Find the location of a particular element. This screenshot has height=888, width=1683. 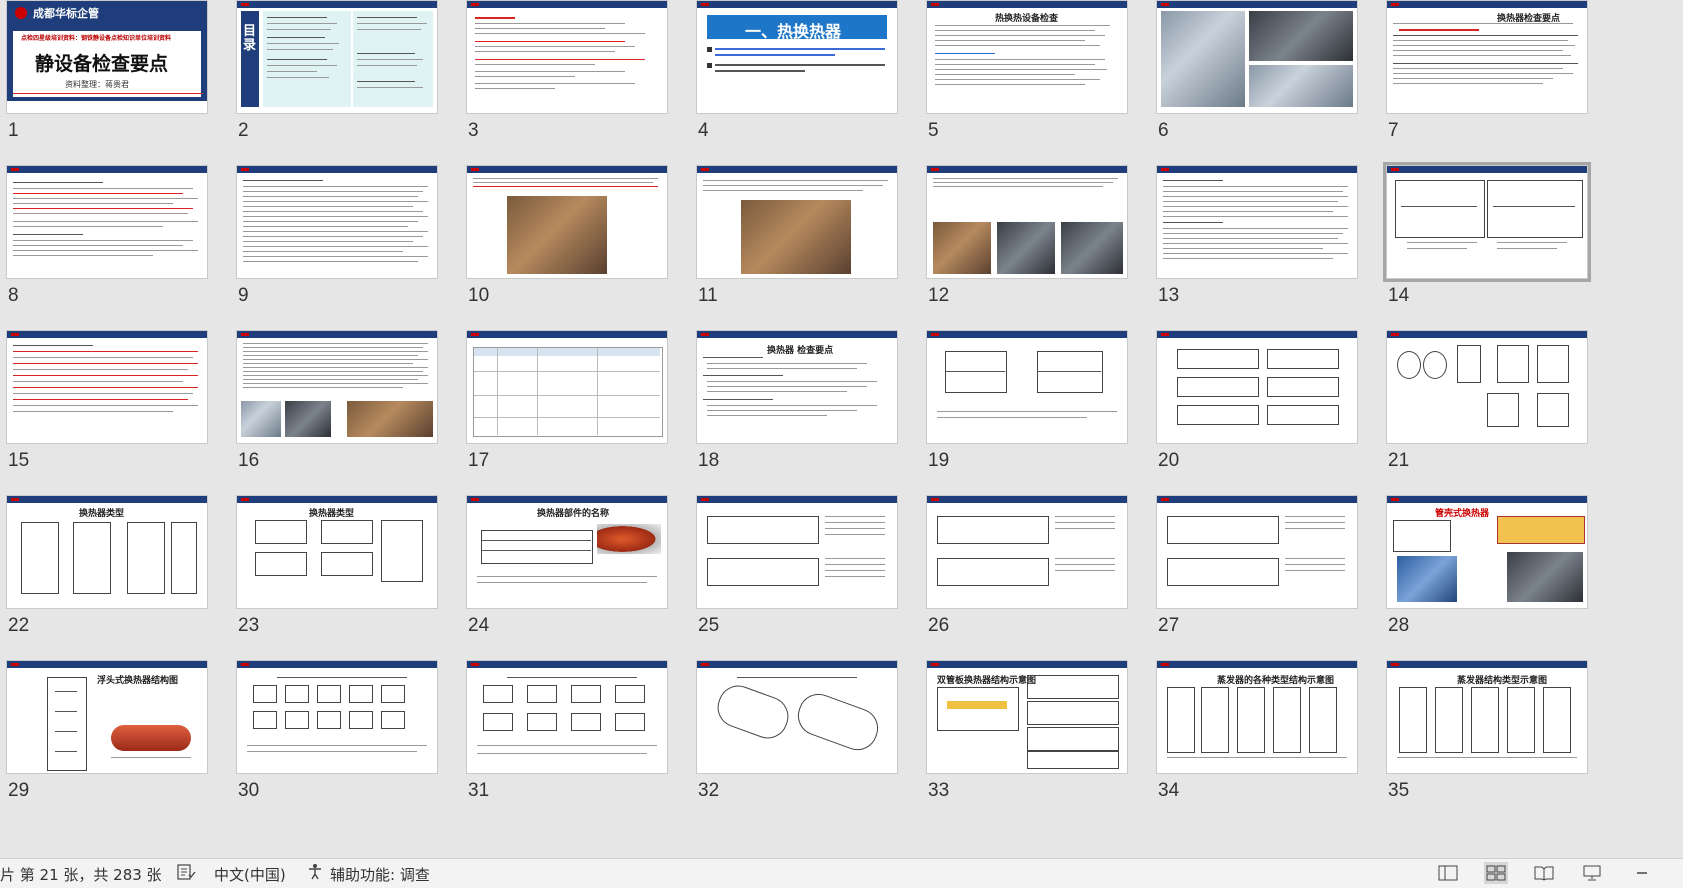

slide-thumb-34: 蒸发器的各种类型结构示意图 34 is located at coordinates (1274, 746).